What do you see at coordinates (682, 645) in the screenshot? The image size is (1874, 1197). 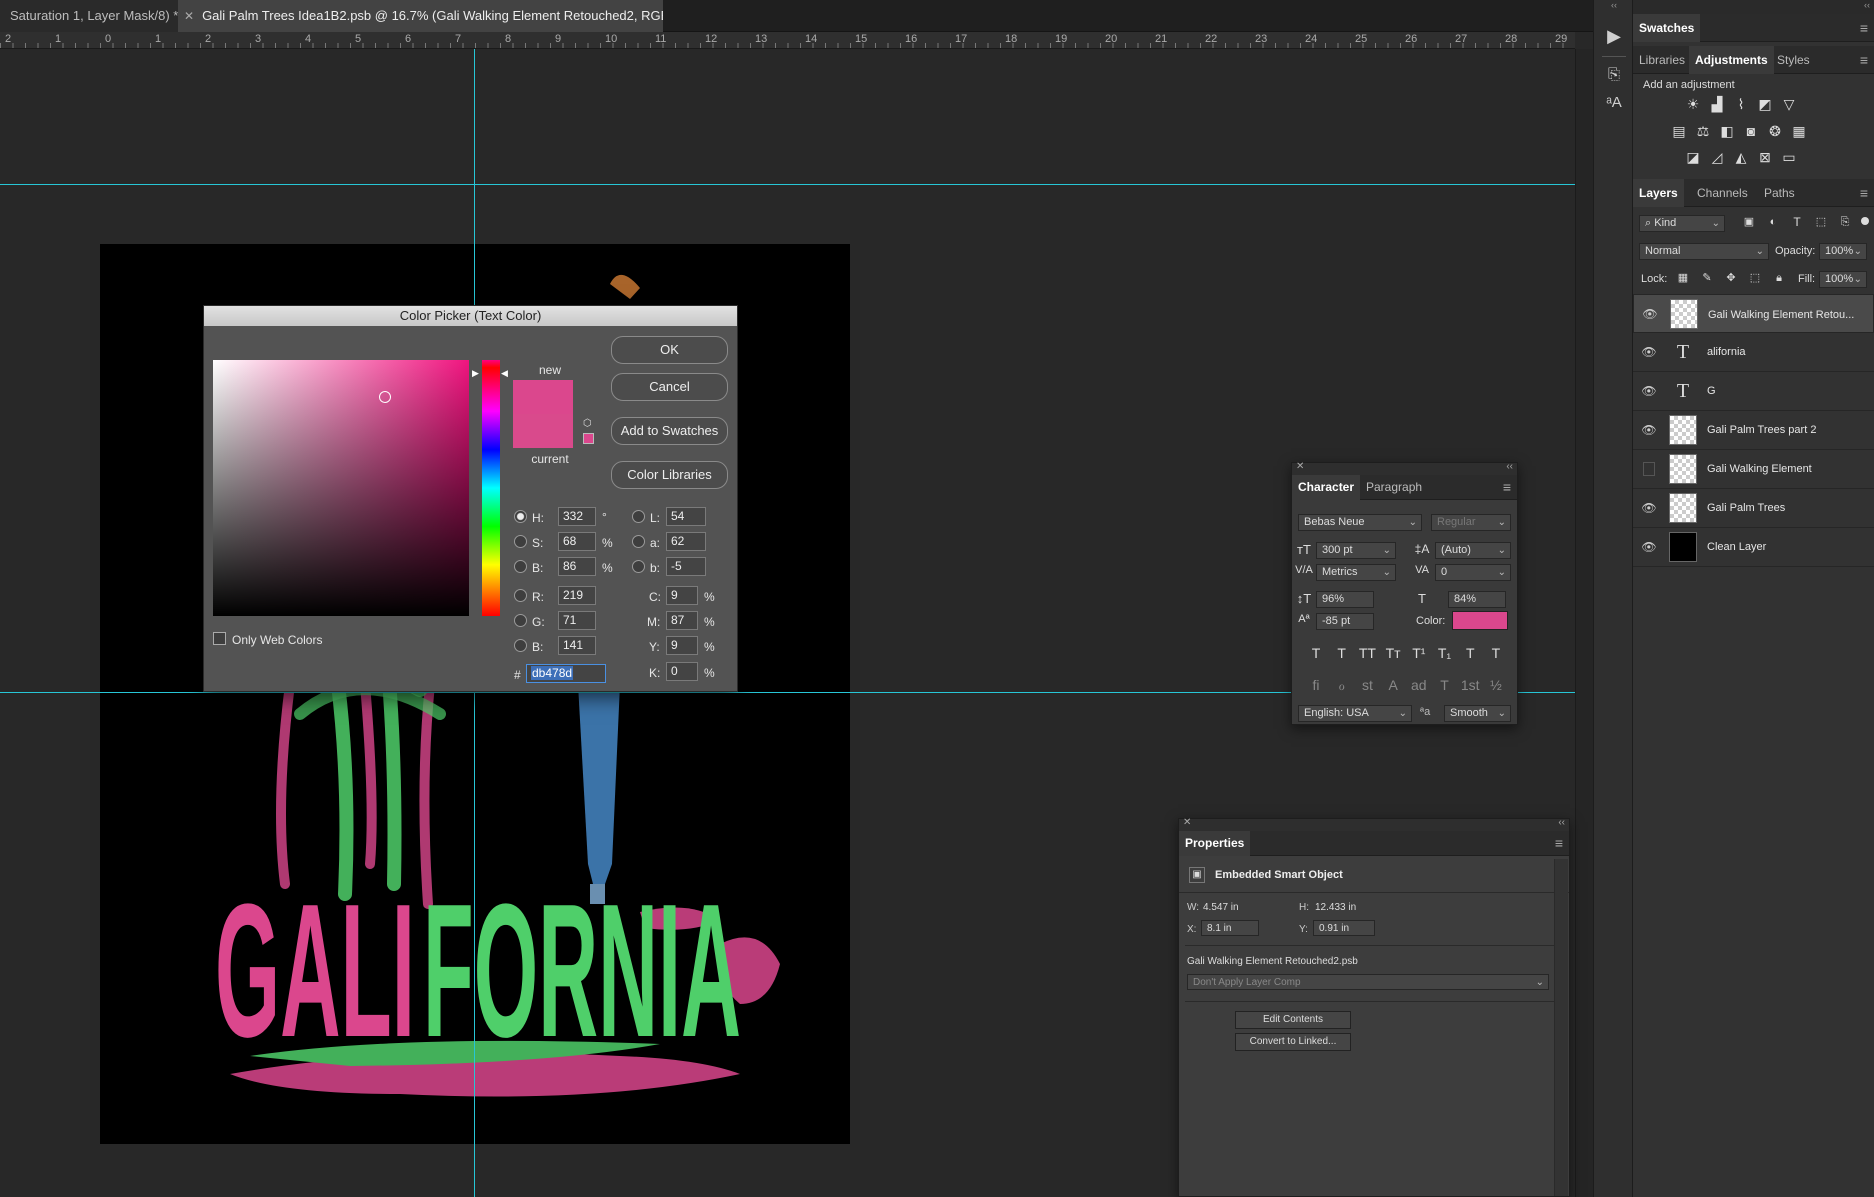 I see `yellow-input: 9` at bounding box center [682, 645].